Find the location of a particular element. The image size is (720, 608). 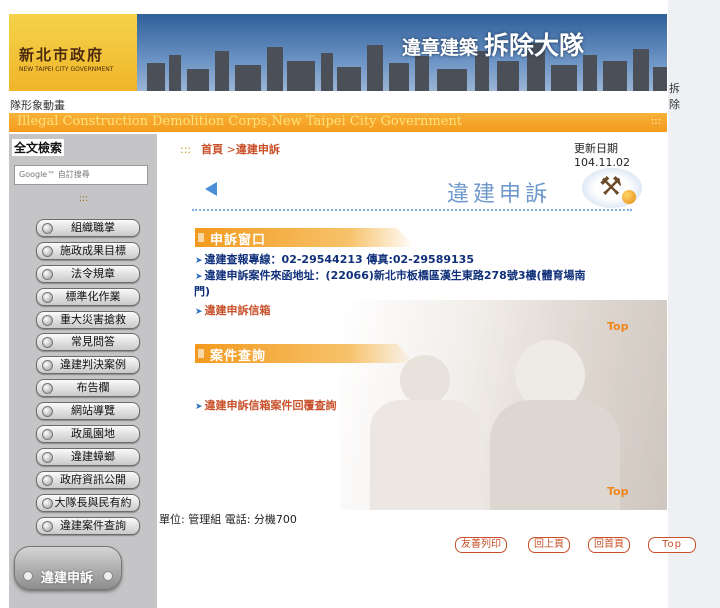

sidebar-dots: ::: is located at coordinates (84, 199).